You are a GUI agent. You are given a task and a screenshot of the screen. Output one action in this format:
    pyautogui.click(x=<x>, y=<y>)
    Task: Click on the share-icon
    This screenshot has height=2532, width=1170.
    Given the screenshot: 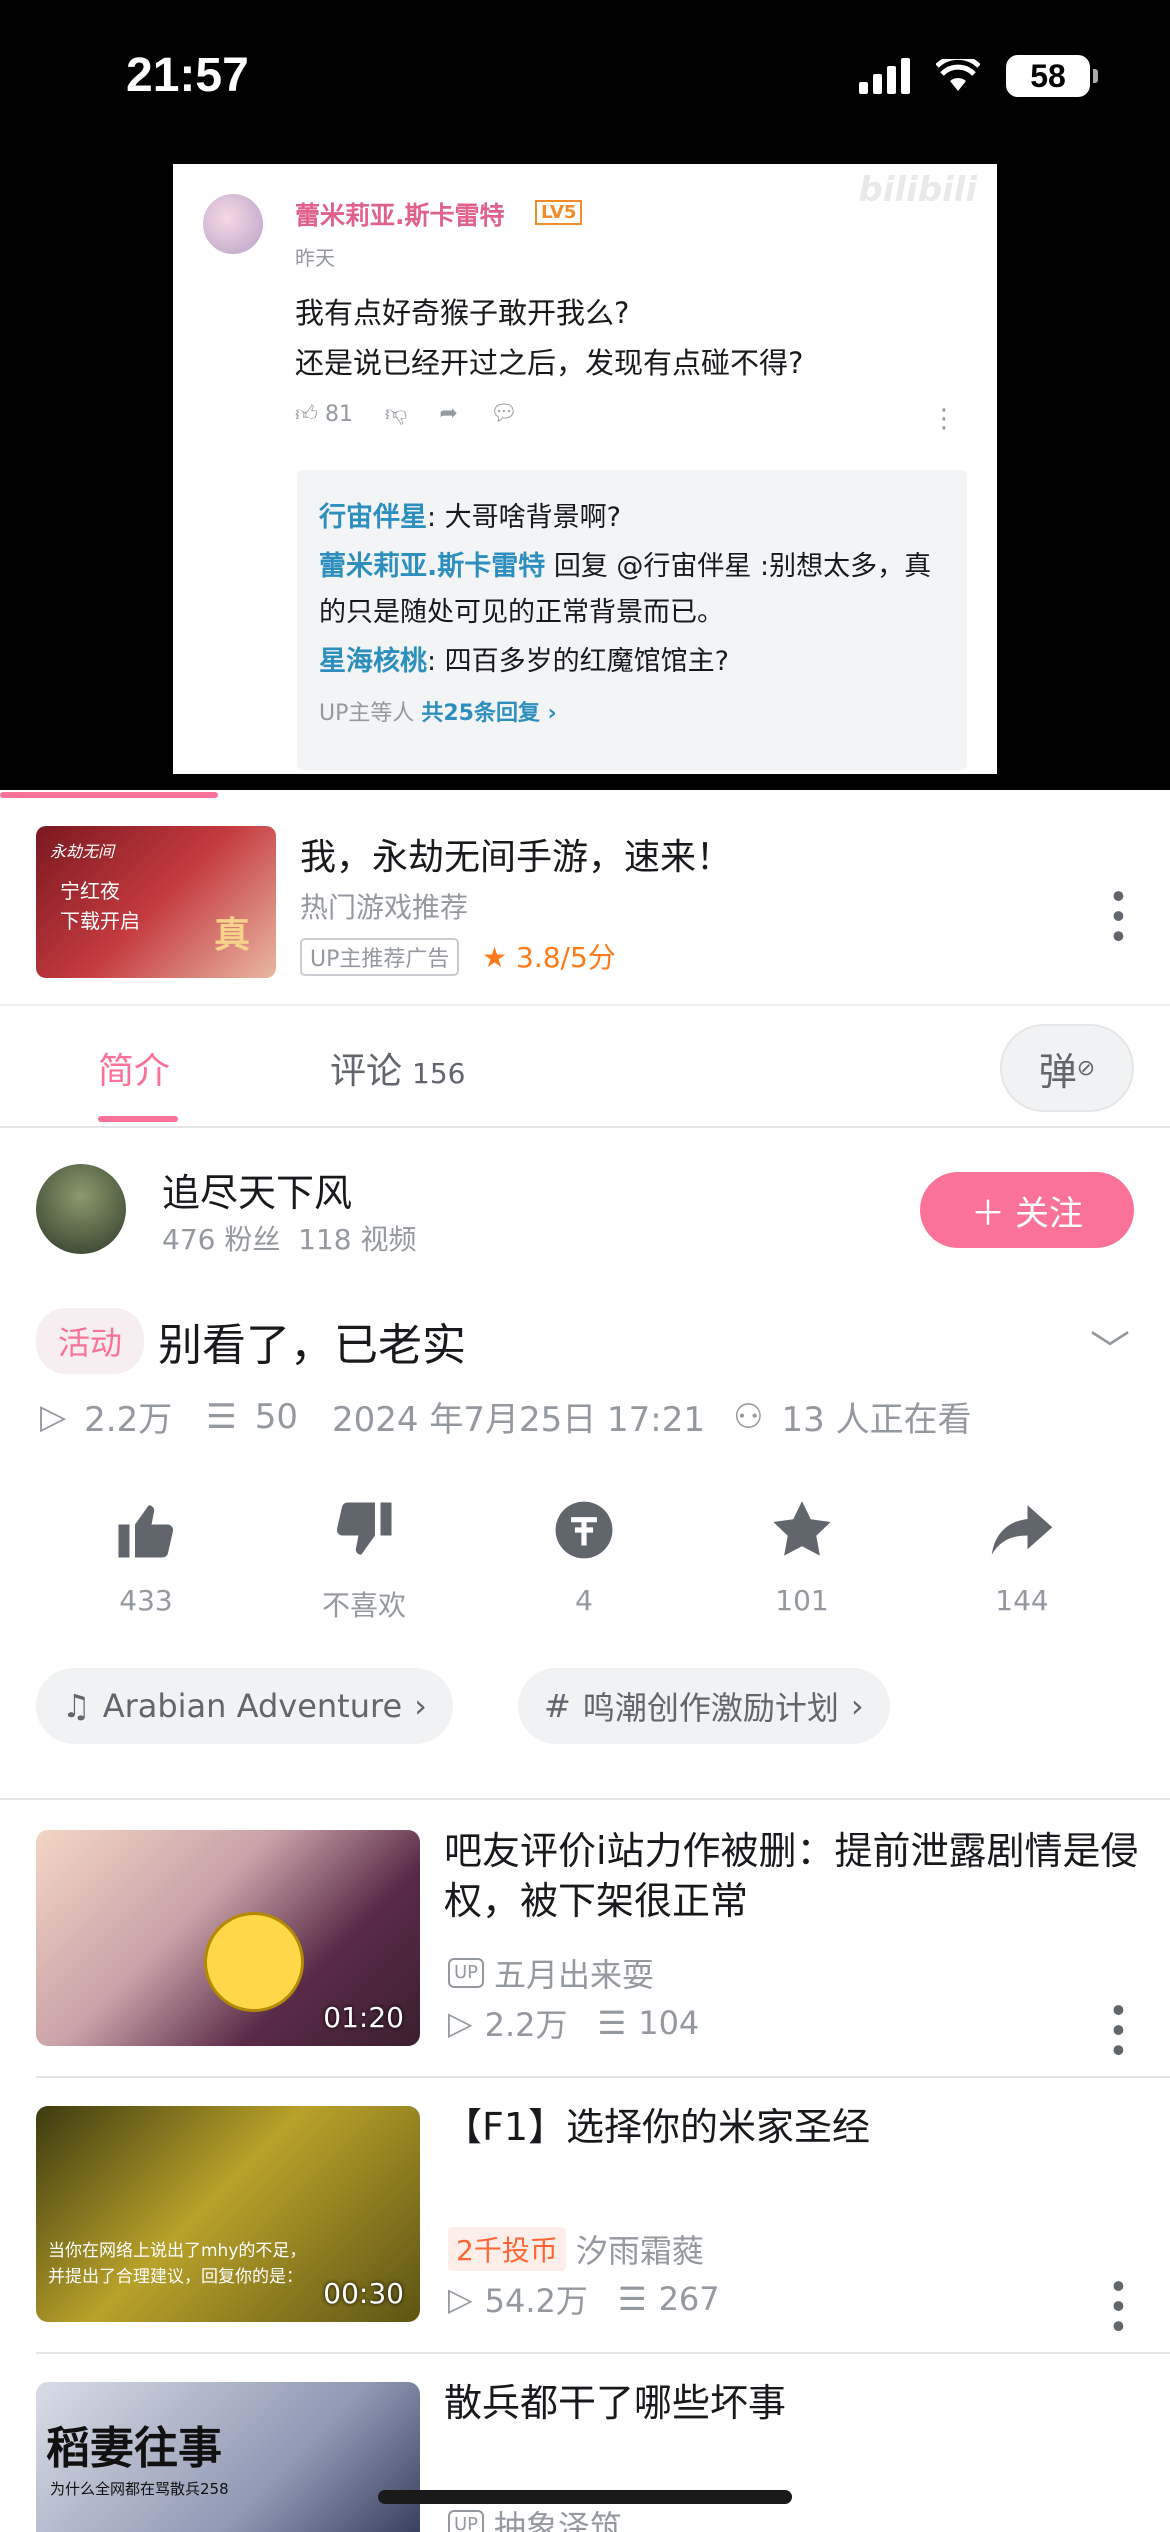 What is the action you would take?
    pyautogui.click(x=1022, y=1530)
    